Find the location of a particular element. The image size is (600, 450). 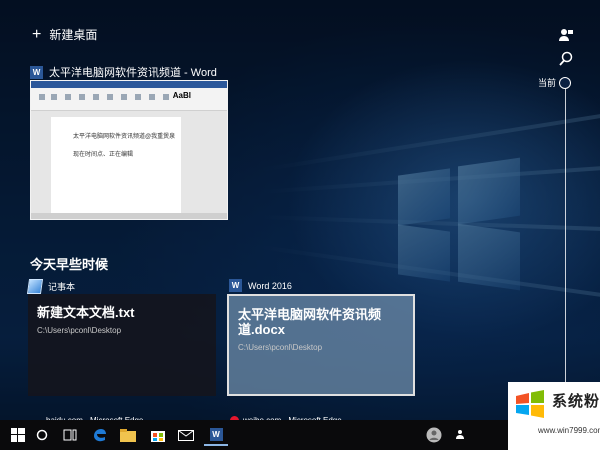

word-app-label: Word 2016 is located at coordinates (270, 285).